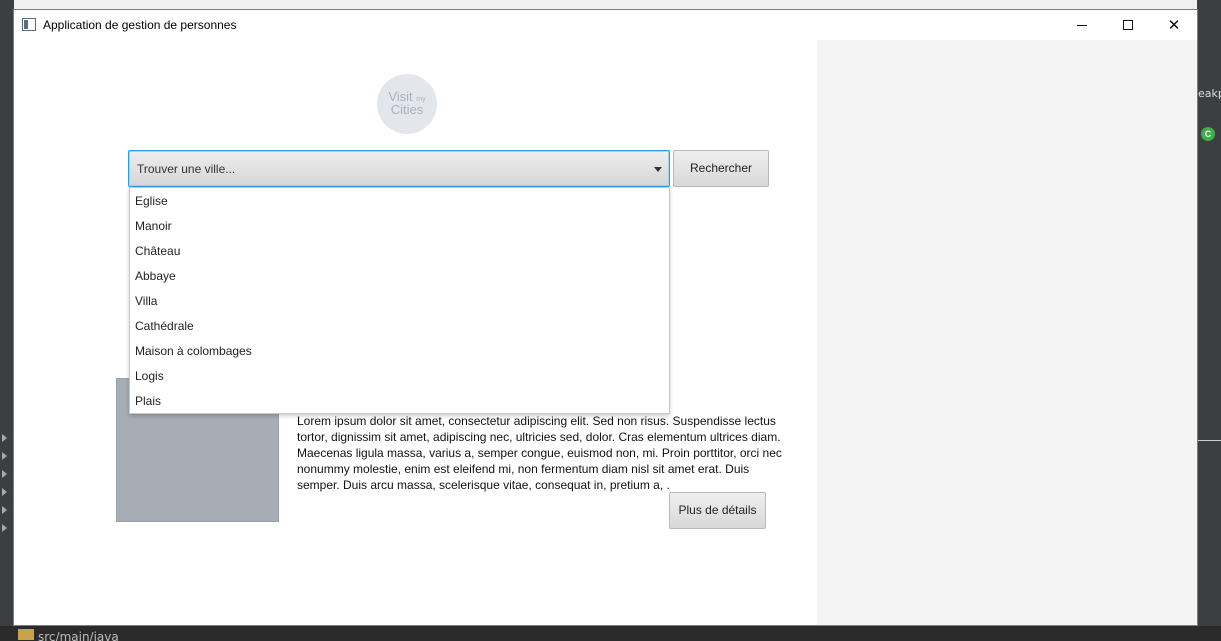 Image resolution: width=1221 pixels, height=641 pixels. Describe the element at coordinates (399, 251) in the screenshot. I see `dropdown-option: Château` at that location.